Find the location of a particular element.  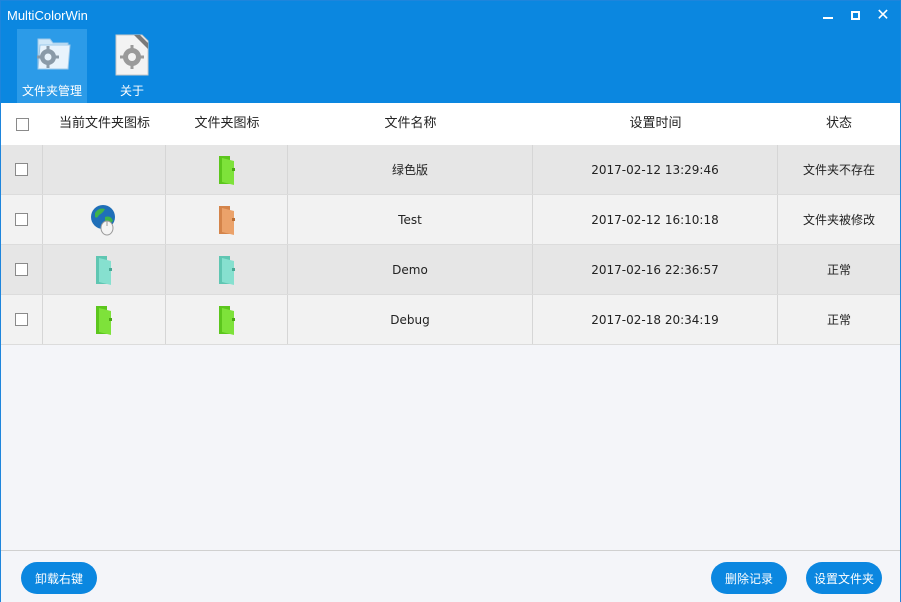

grid-header: 当前文件夹图标 文件夹图标 文件名称 设置时间 状态 is located at coordinates (450, 124).